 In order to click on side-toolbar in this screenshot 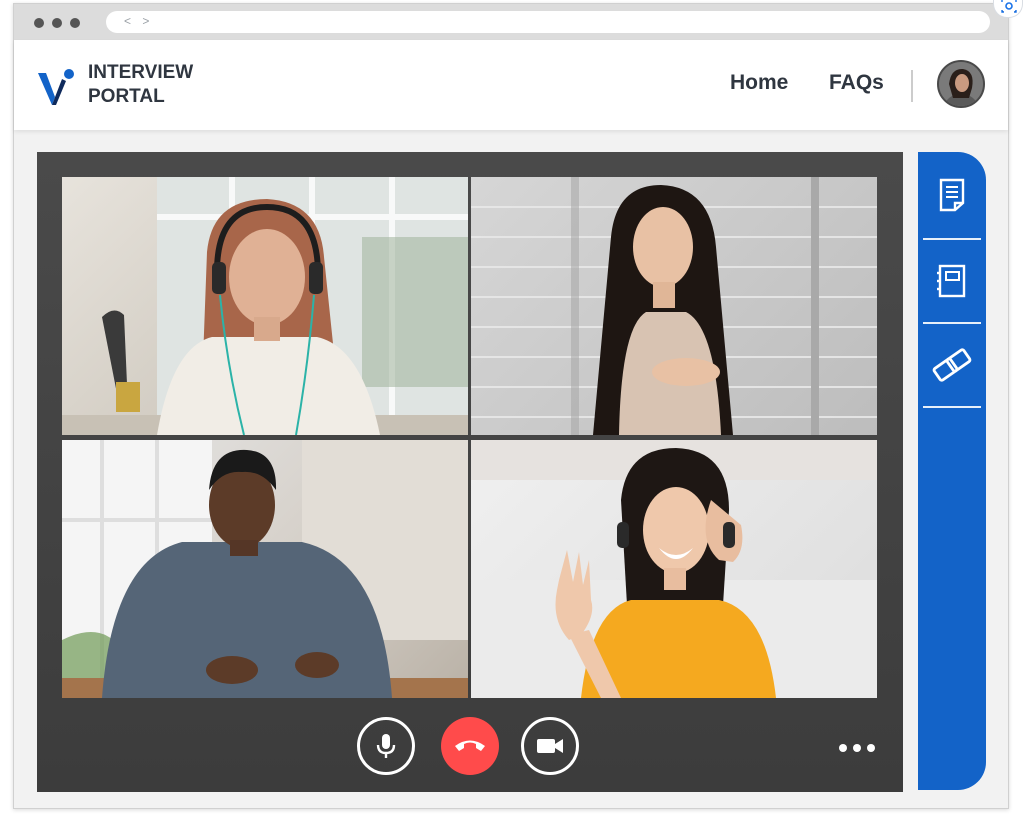, I will do `click(952, 471)`.